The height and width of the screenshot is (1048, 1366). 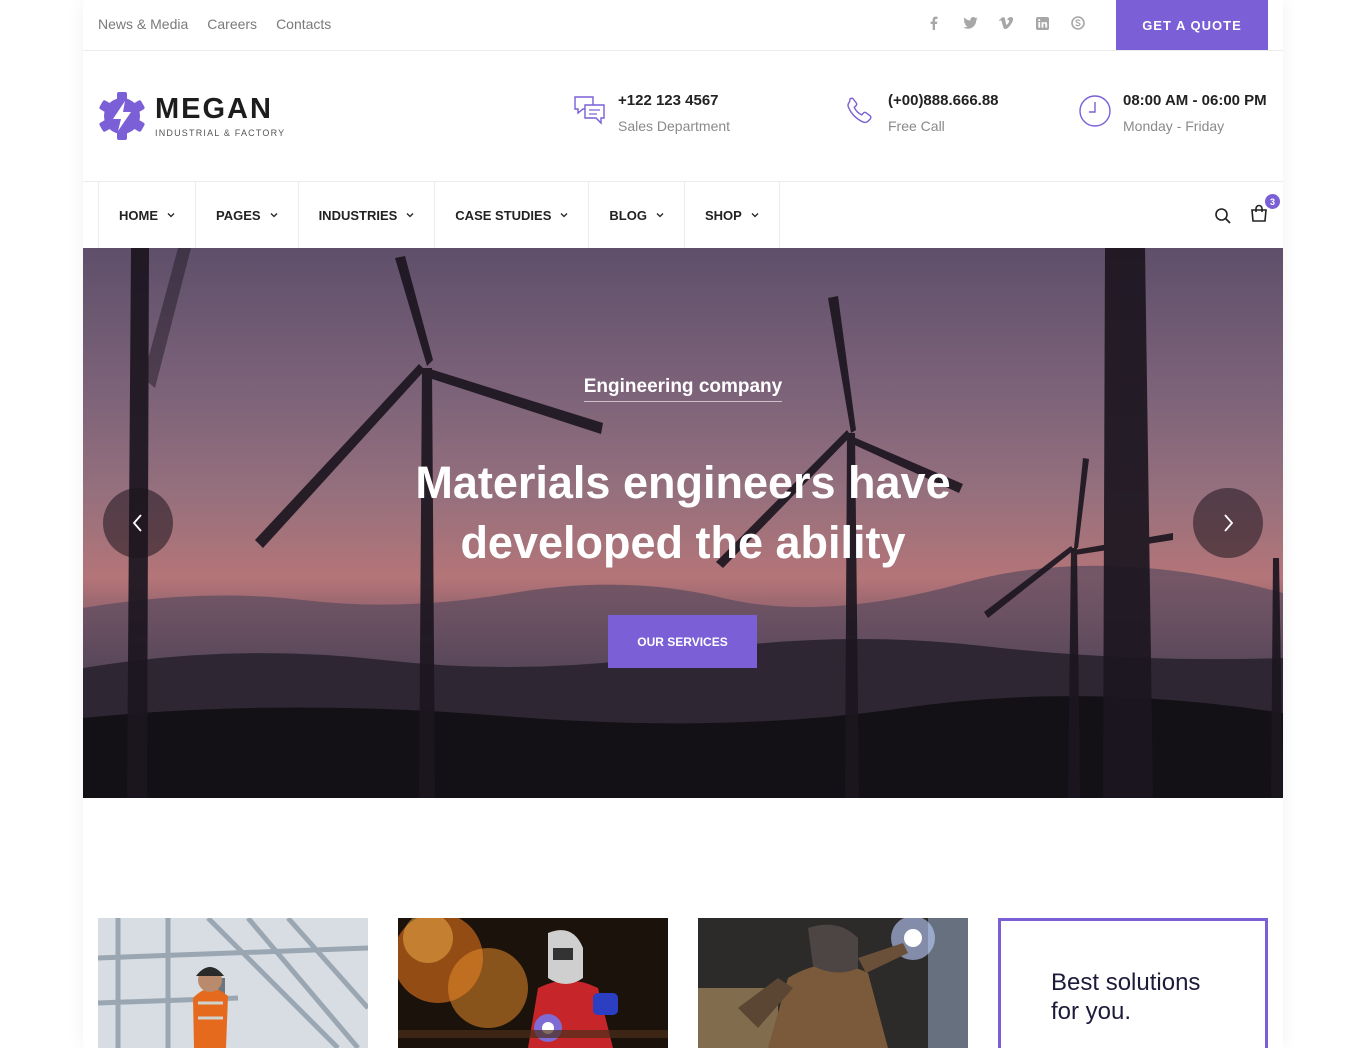 What do you see at coordinates (970, 23) in the screenshot?
I see `twitter-icon` at bounding box center [970, 23].